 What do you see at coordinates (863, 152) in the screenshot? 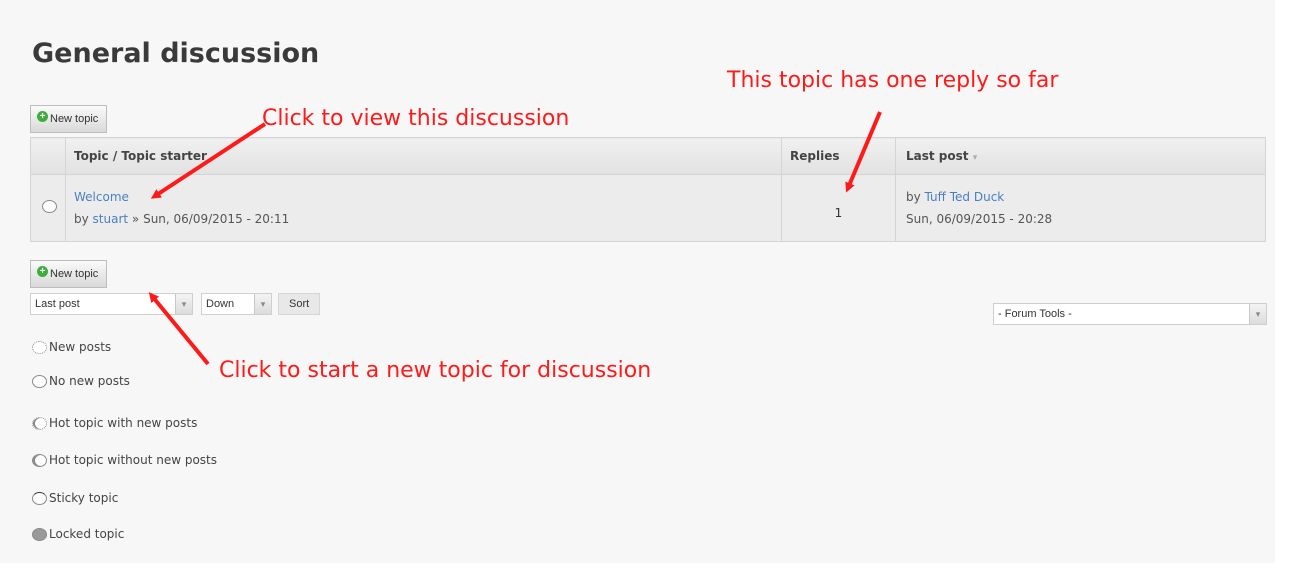
I see `arrow-to-replies` at bounding box center [863, 152].